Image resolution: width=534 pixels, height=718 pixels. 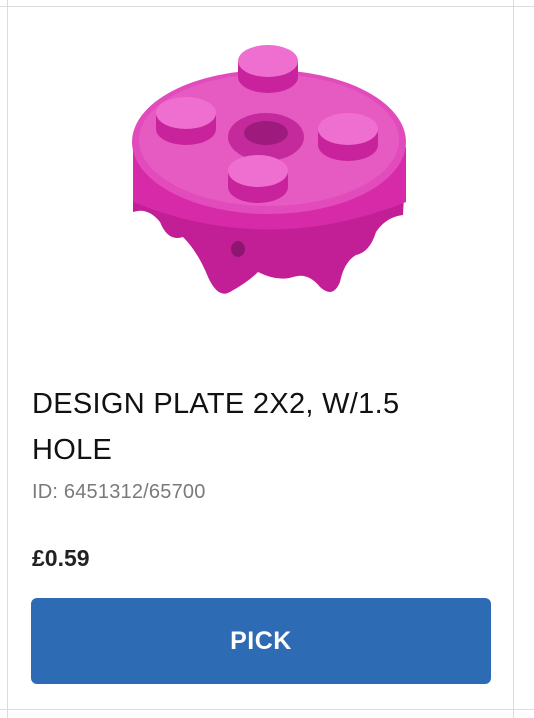 What do you see at coordinates (267, 709) in the screenshot?
I see `grid-divider-bottom` at bounding box center [267, 709].